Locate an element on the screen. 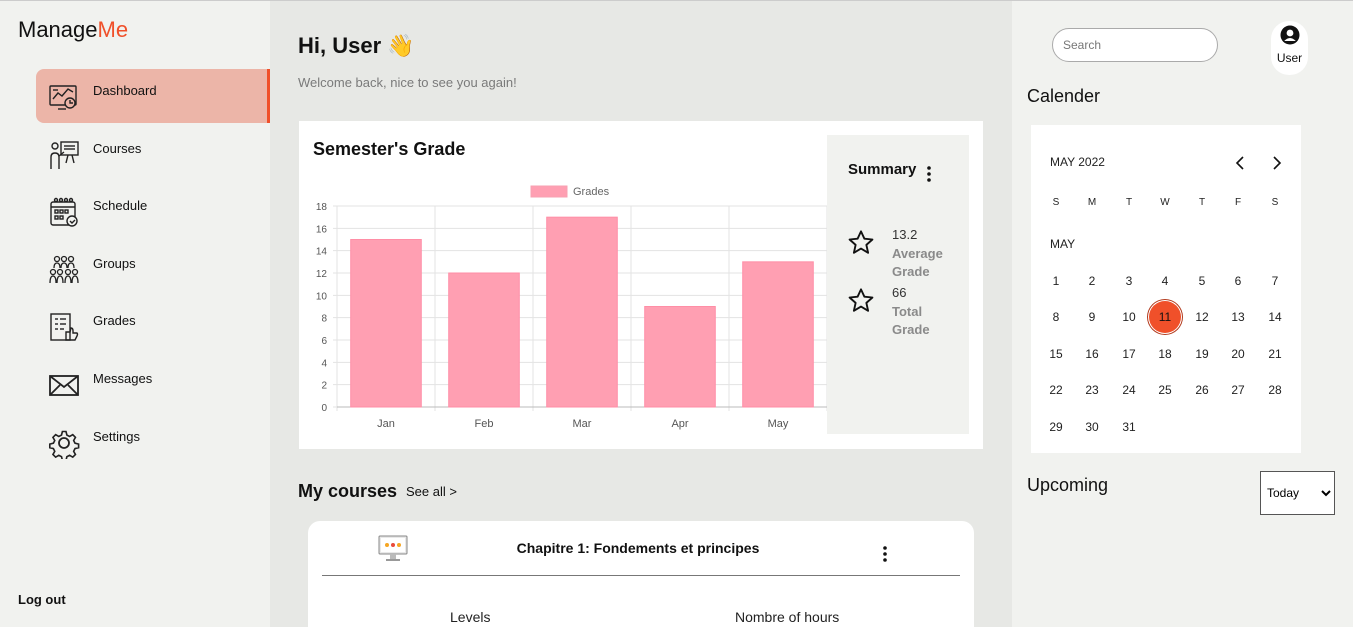  logout-link: Log out is located at coordinates (42, 599).